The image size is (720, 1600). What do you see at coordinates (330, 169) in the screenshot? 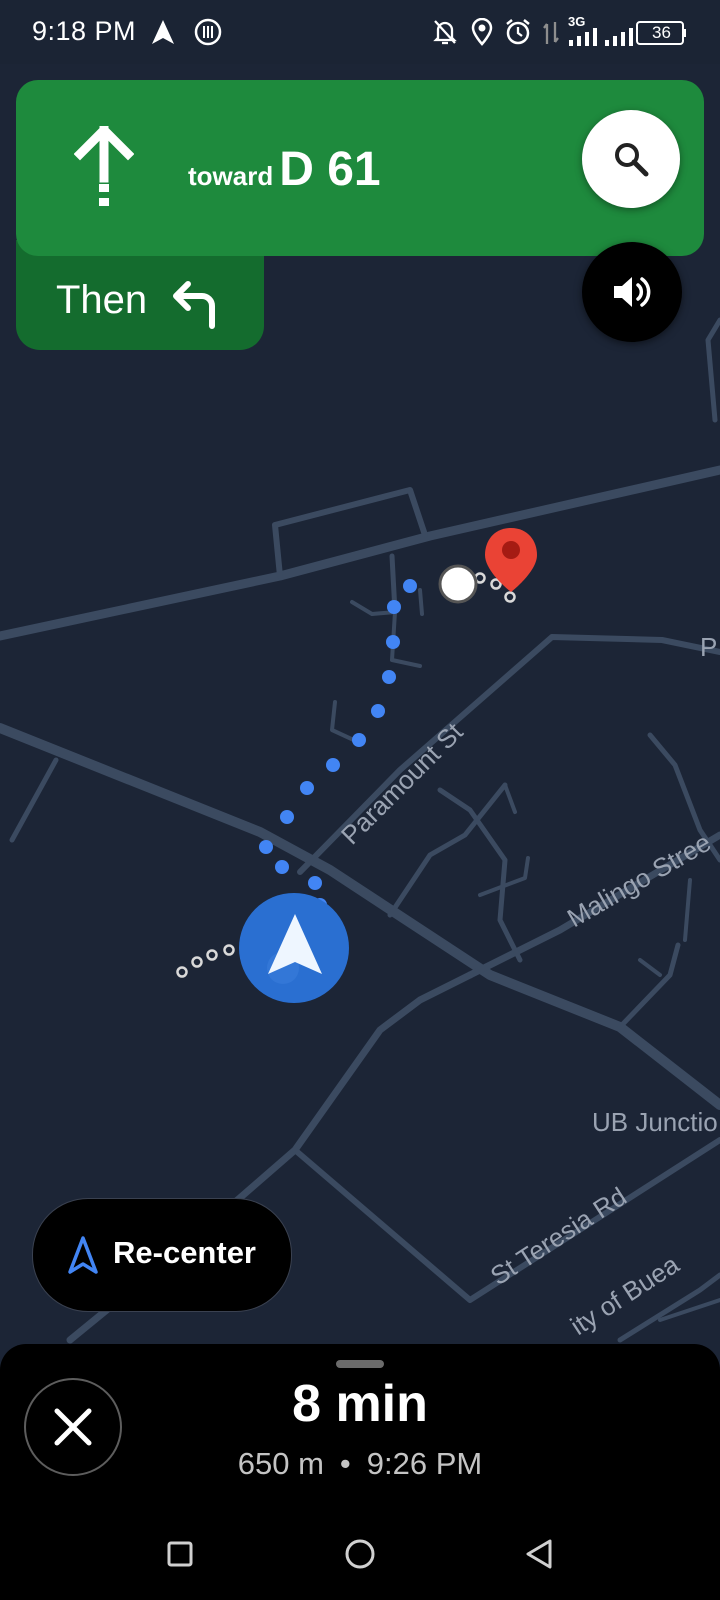
I see `road-name: D 61` at bounding box center [330, 169].